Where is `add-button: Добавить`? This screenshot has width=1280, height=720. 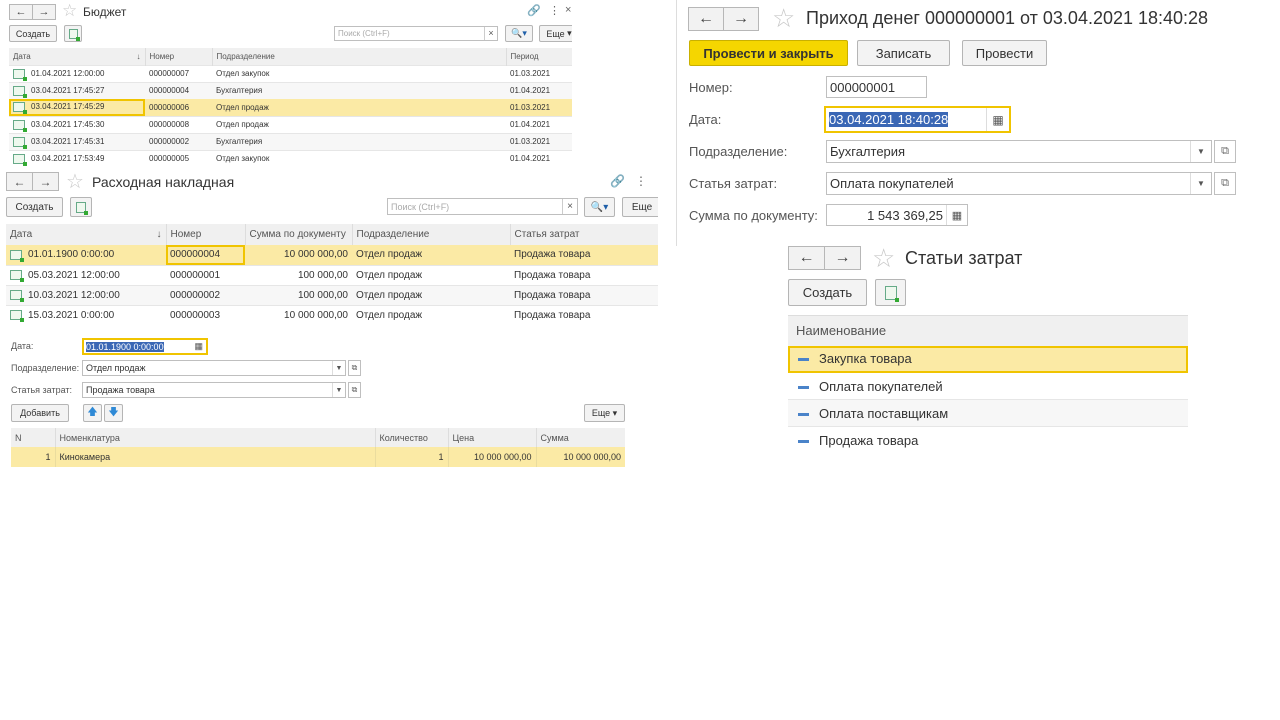 add-button: Добавить is located at coordinates (40, 413).